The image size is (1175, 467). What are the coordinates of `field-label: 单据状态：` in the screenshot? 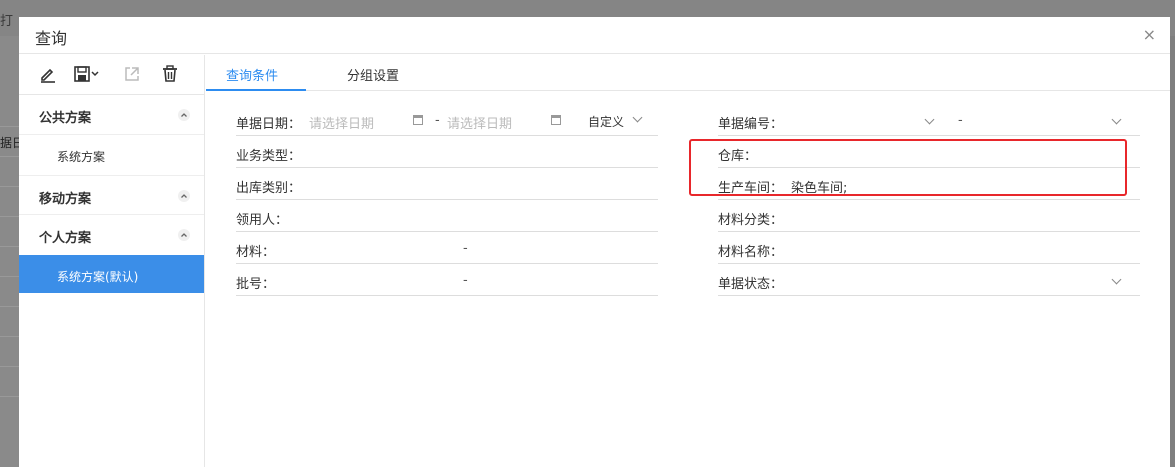 It's located at (751, 284).